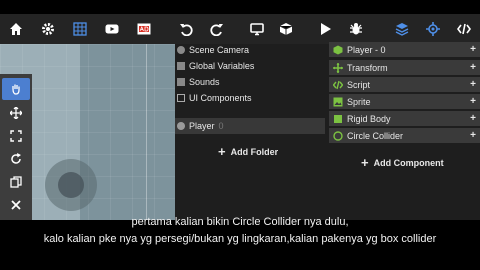 The image size is (480, 270). I want to click on scene-boundary-line, so click(146, 132).